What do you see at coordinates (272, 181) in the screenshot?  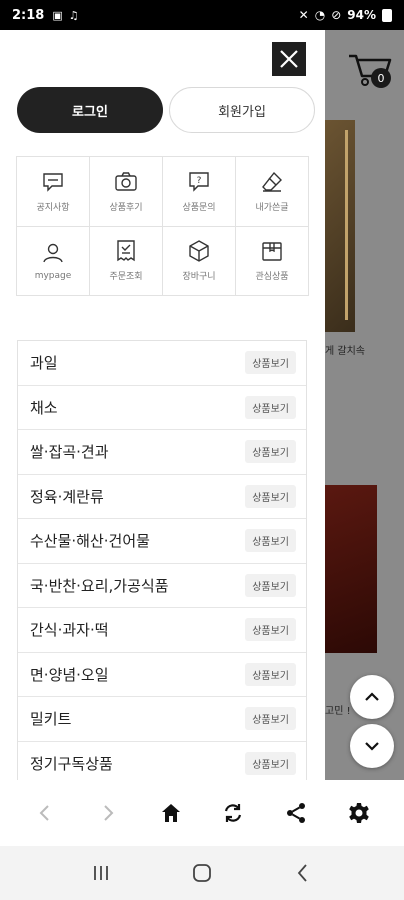 I see `eraser-icon` at bounding box center [272, 181].